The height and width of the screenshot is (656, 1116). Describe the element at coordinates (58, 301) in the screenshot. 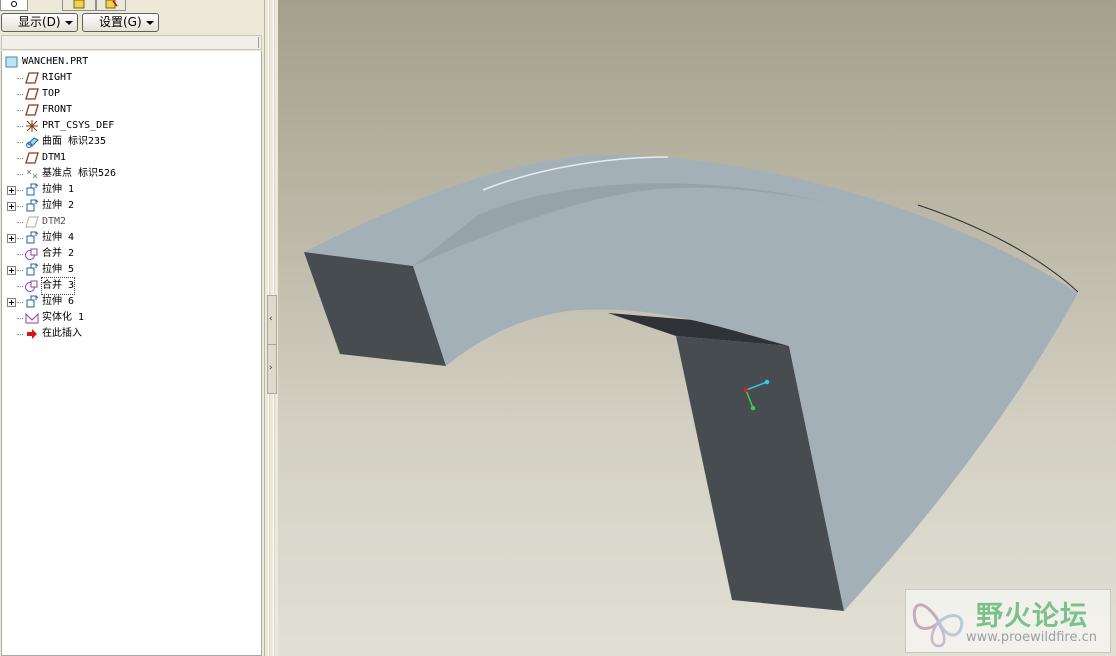

I see `tree-item-label: 拉伸 6` at that location.